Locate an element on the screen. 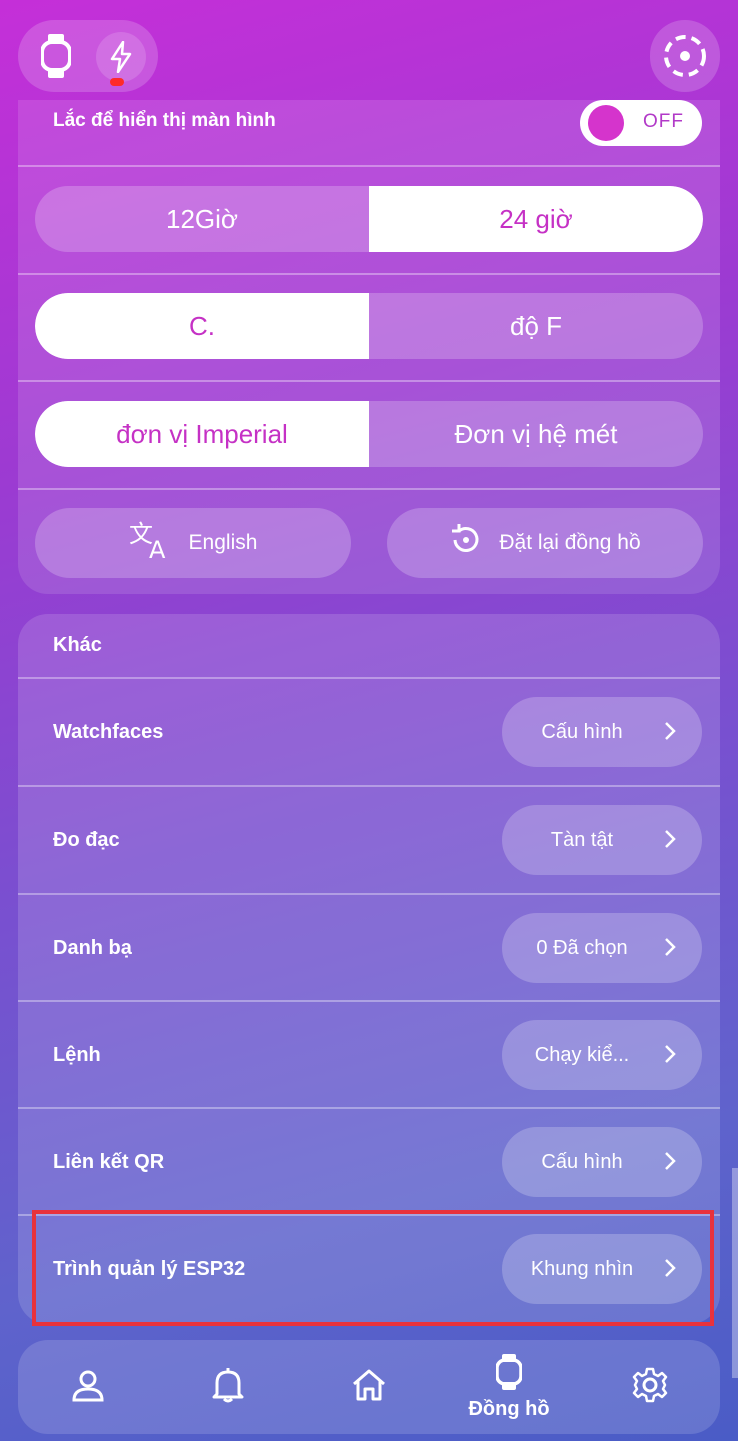 The image size is (738, 1441). fahrenheit-option: độ F is located at coordinates (536, 326).